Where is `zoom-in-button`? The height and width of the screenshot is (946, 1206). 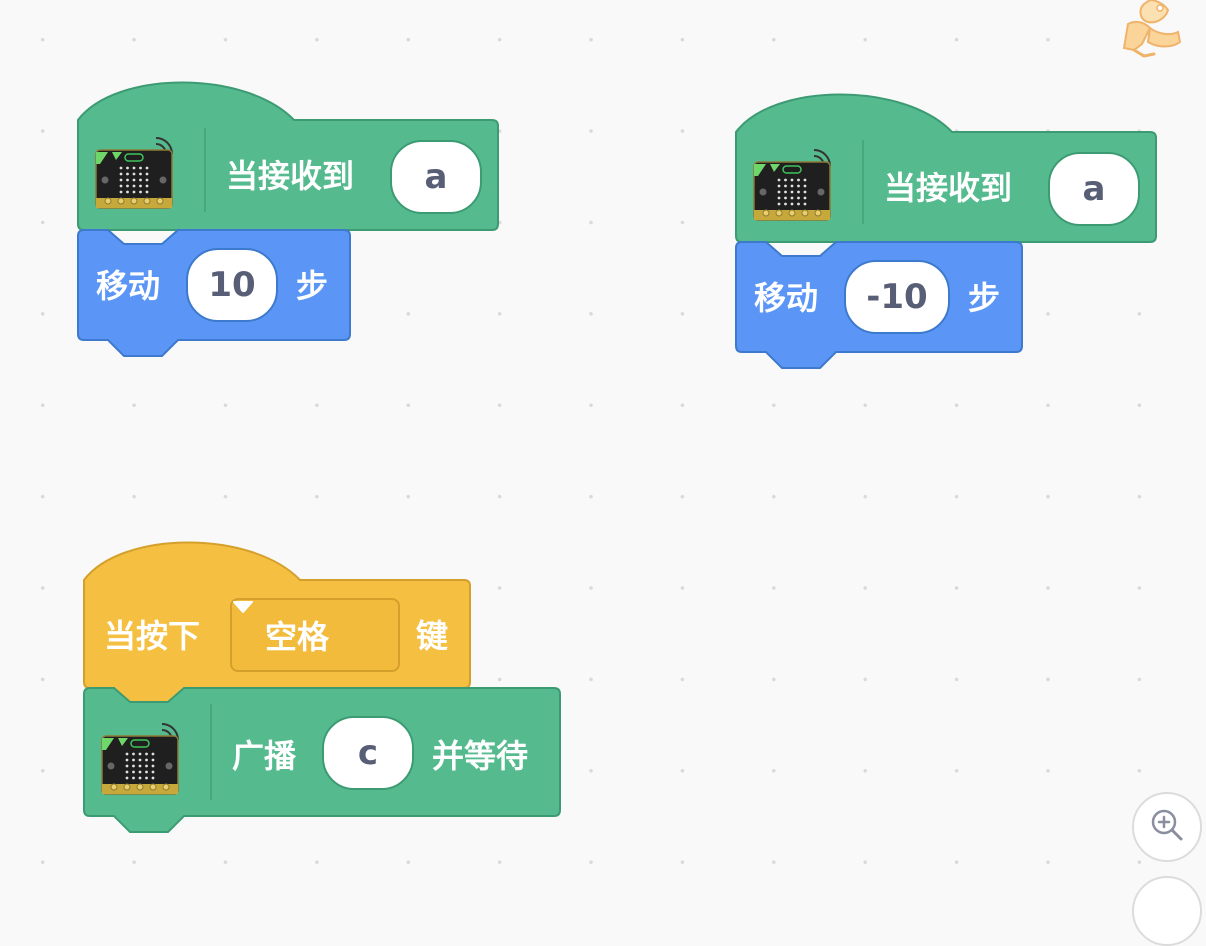
zoom-in-button is located at coordinates (1167, 827).